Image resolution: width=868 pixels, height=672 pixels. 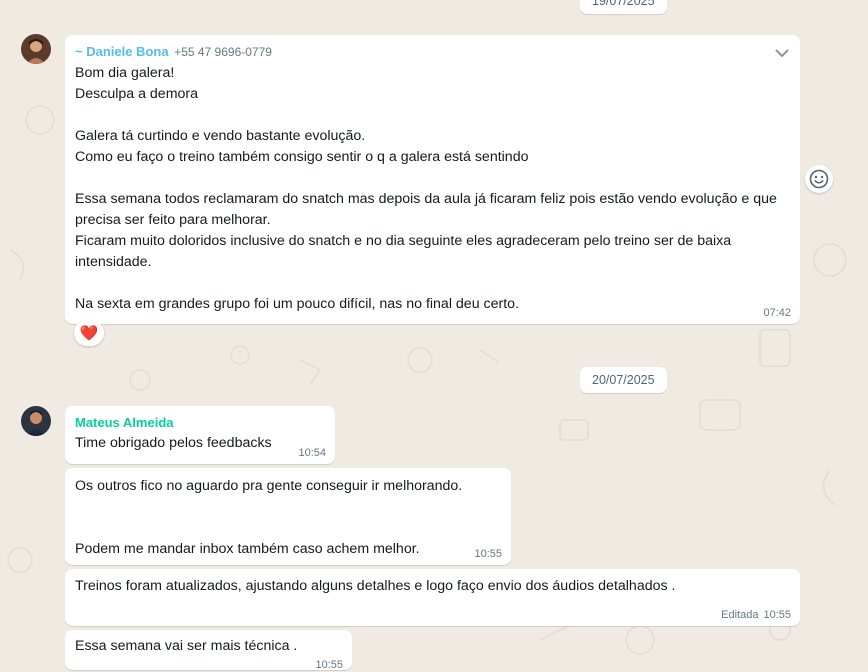 What do you see at coordinates (173, 443) in the screenshot?
I see `message-text: Time obrigado pelos feedbacks` at bounding box center [173, 443].